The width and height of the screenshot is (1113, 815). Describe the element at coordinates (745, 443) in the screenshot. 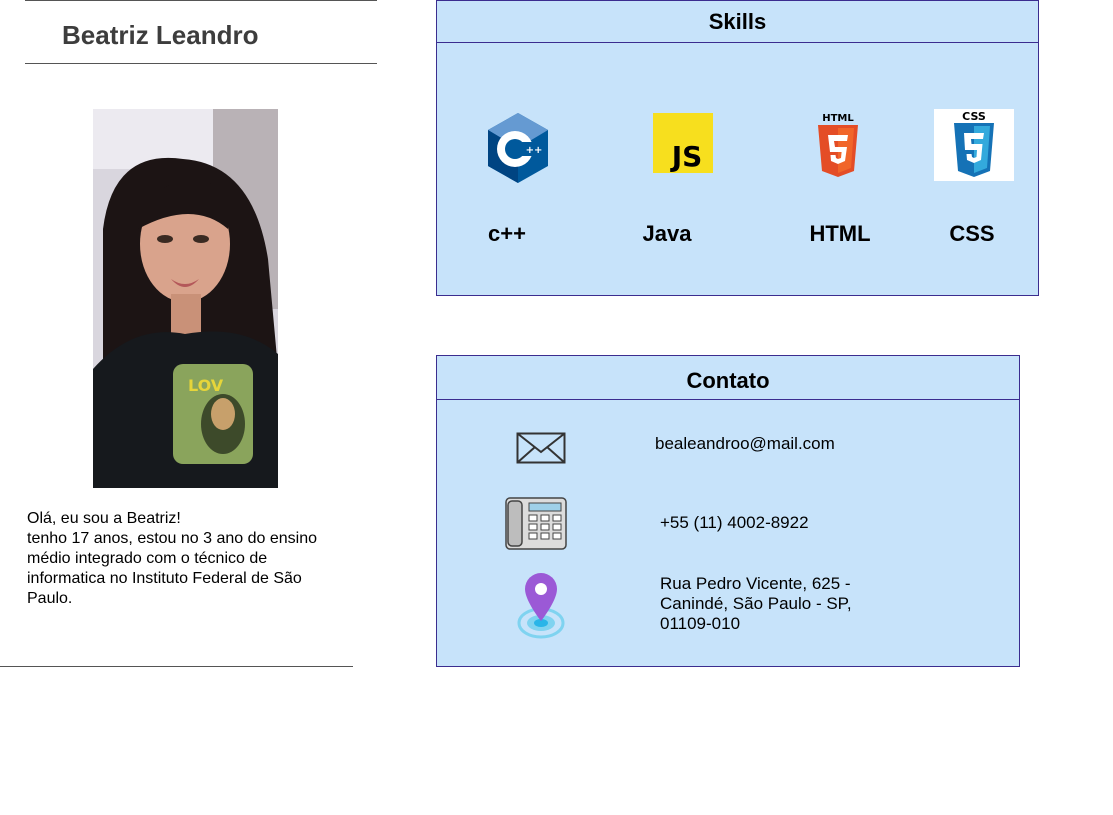

I see `contact-email: bealeandroo@mail.com` at that location.